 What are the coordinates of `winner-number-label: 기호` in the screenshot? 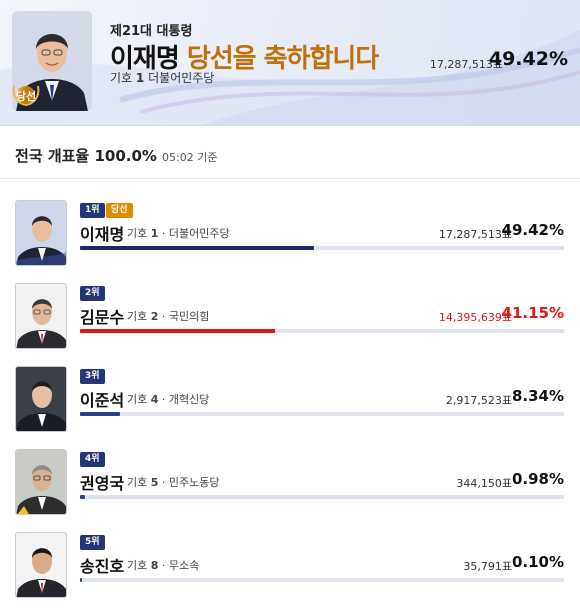 It's located at (121, 78).